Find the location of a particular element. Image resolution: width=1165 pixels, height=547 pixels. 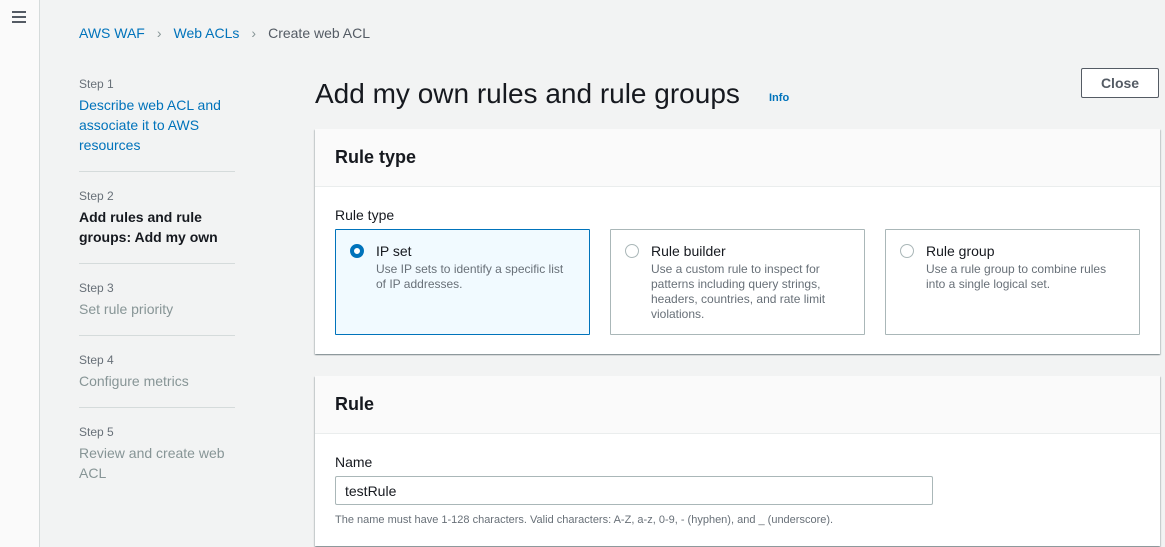

breadcrumb-aws-waf: AWS WAF is located at coordinates (112, 33).